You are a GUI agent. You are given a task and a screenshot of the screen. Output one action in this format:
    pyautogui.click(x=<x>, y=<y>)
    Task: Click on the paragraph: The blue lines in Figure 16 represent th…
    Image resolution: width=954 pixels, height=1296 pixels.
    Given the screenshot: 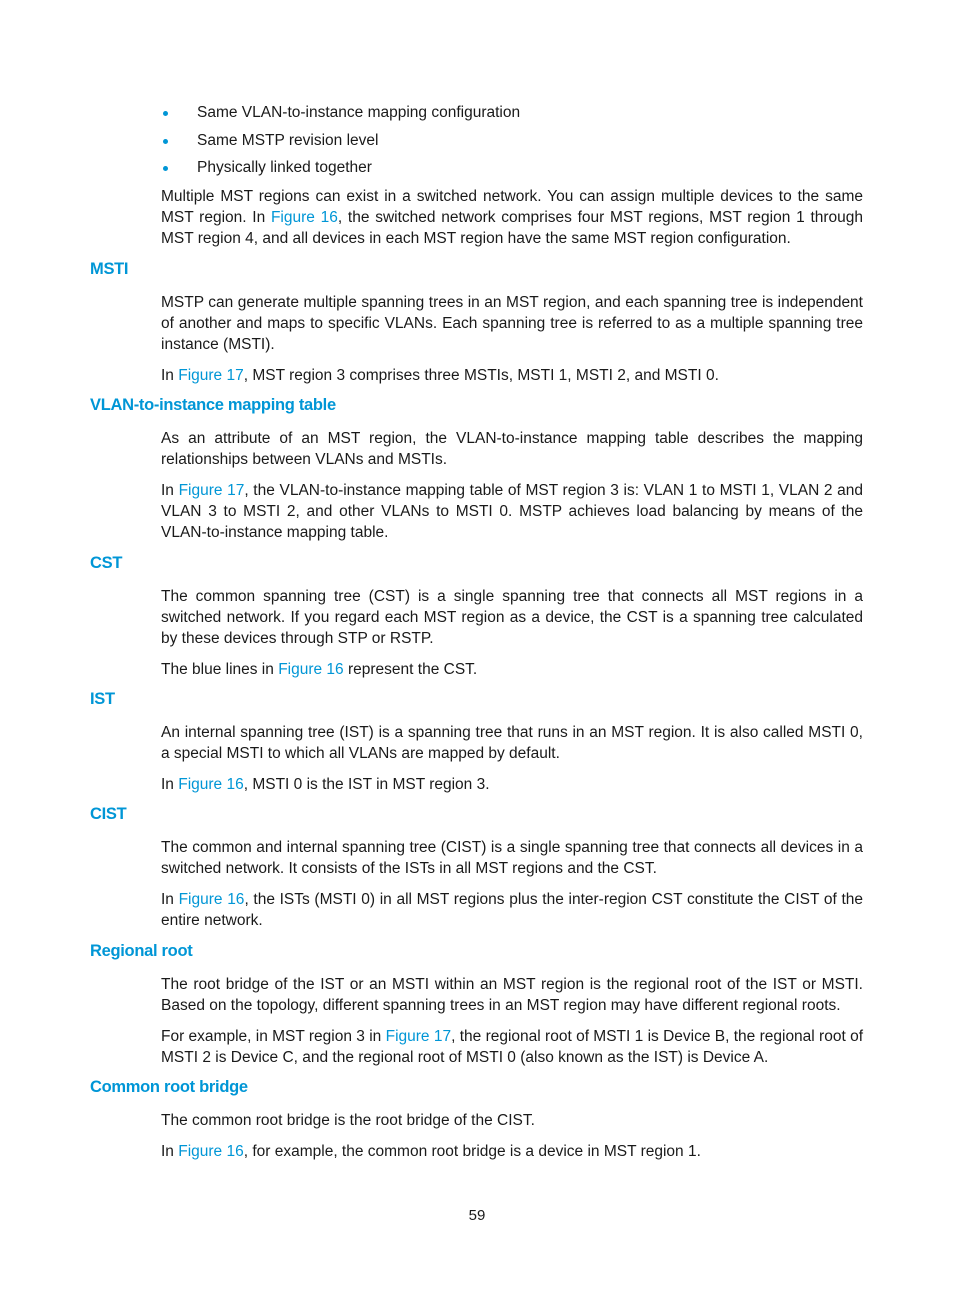 What is the action you would take?
    pyautogui.click(x=319, y=669)
    